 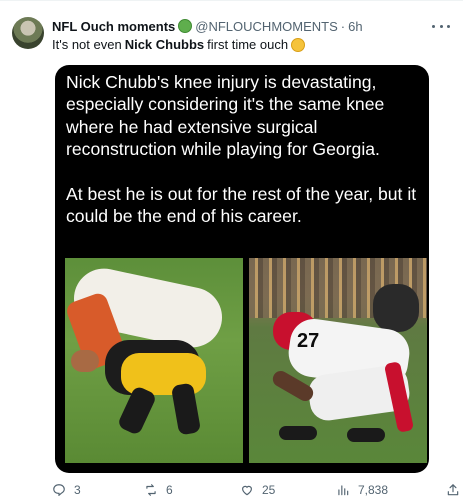 I want to click on repost-count: 6, so click(x=169, y=489).